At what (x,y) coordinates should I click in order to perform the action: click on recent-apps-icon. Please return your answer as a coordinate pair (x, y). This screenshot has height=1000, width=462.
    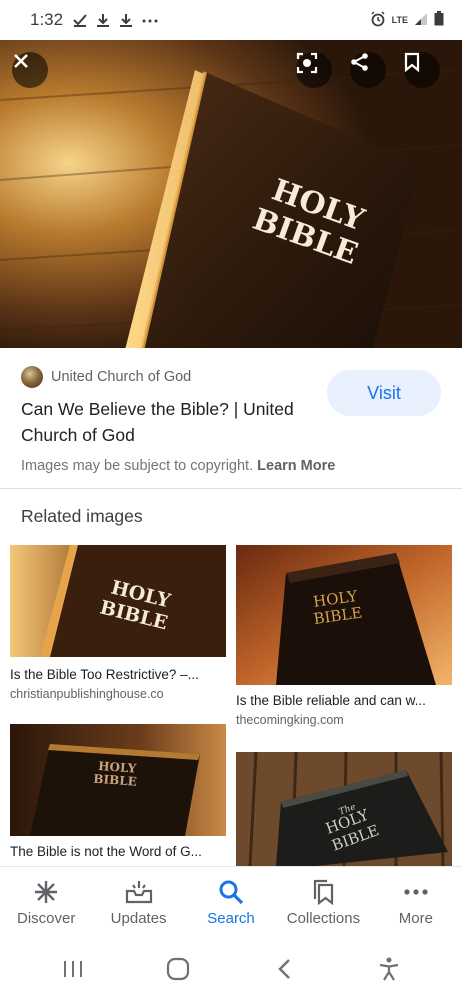
    Looking at the image, I should click on (72, 969).